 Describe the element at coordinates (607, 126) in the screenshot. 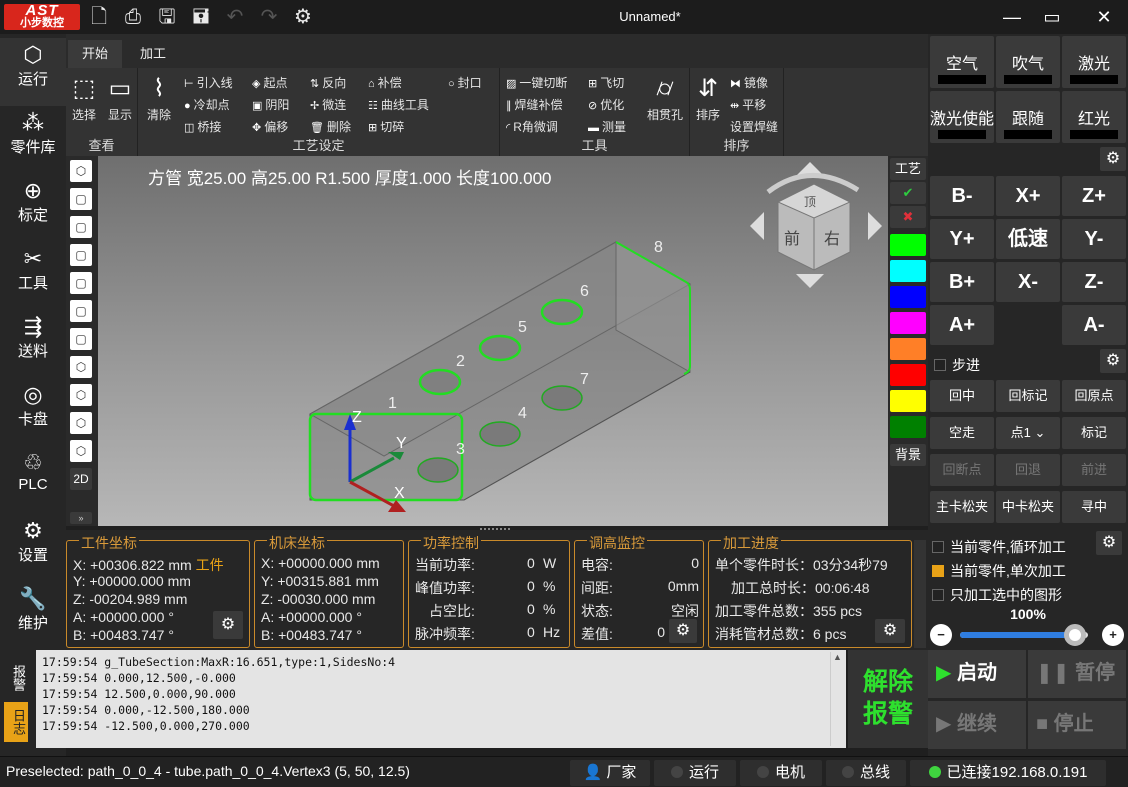

I see `measure-button: ▬ 测量` at that location.